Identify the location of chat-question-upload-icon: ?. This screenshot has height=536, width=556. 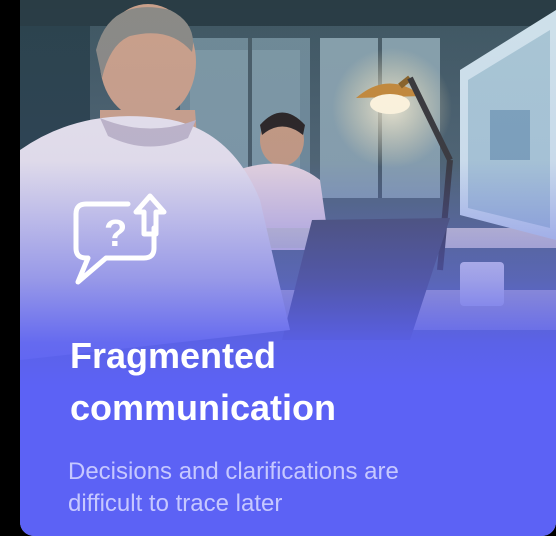
(120, 239).